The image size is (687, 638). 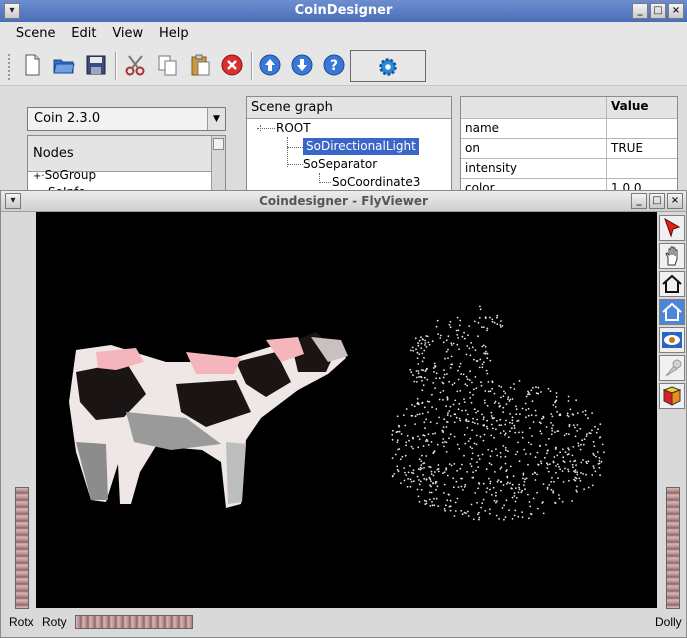 What do you see at coordinates (534, 169) in the screenshot?
I see `field-name-cell: intensity` at bounding box center [534, 169].